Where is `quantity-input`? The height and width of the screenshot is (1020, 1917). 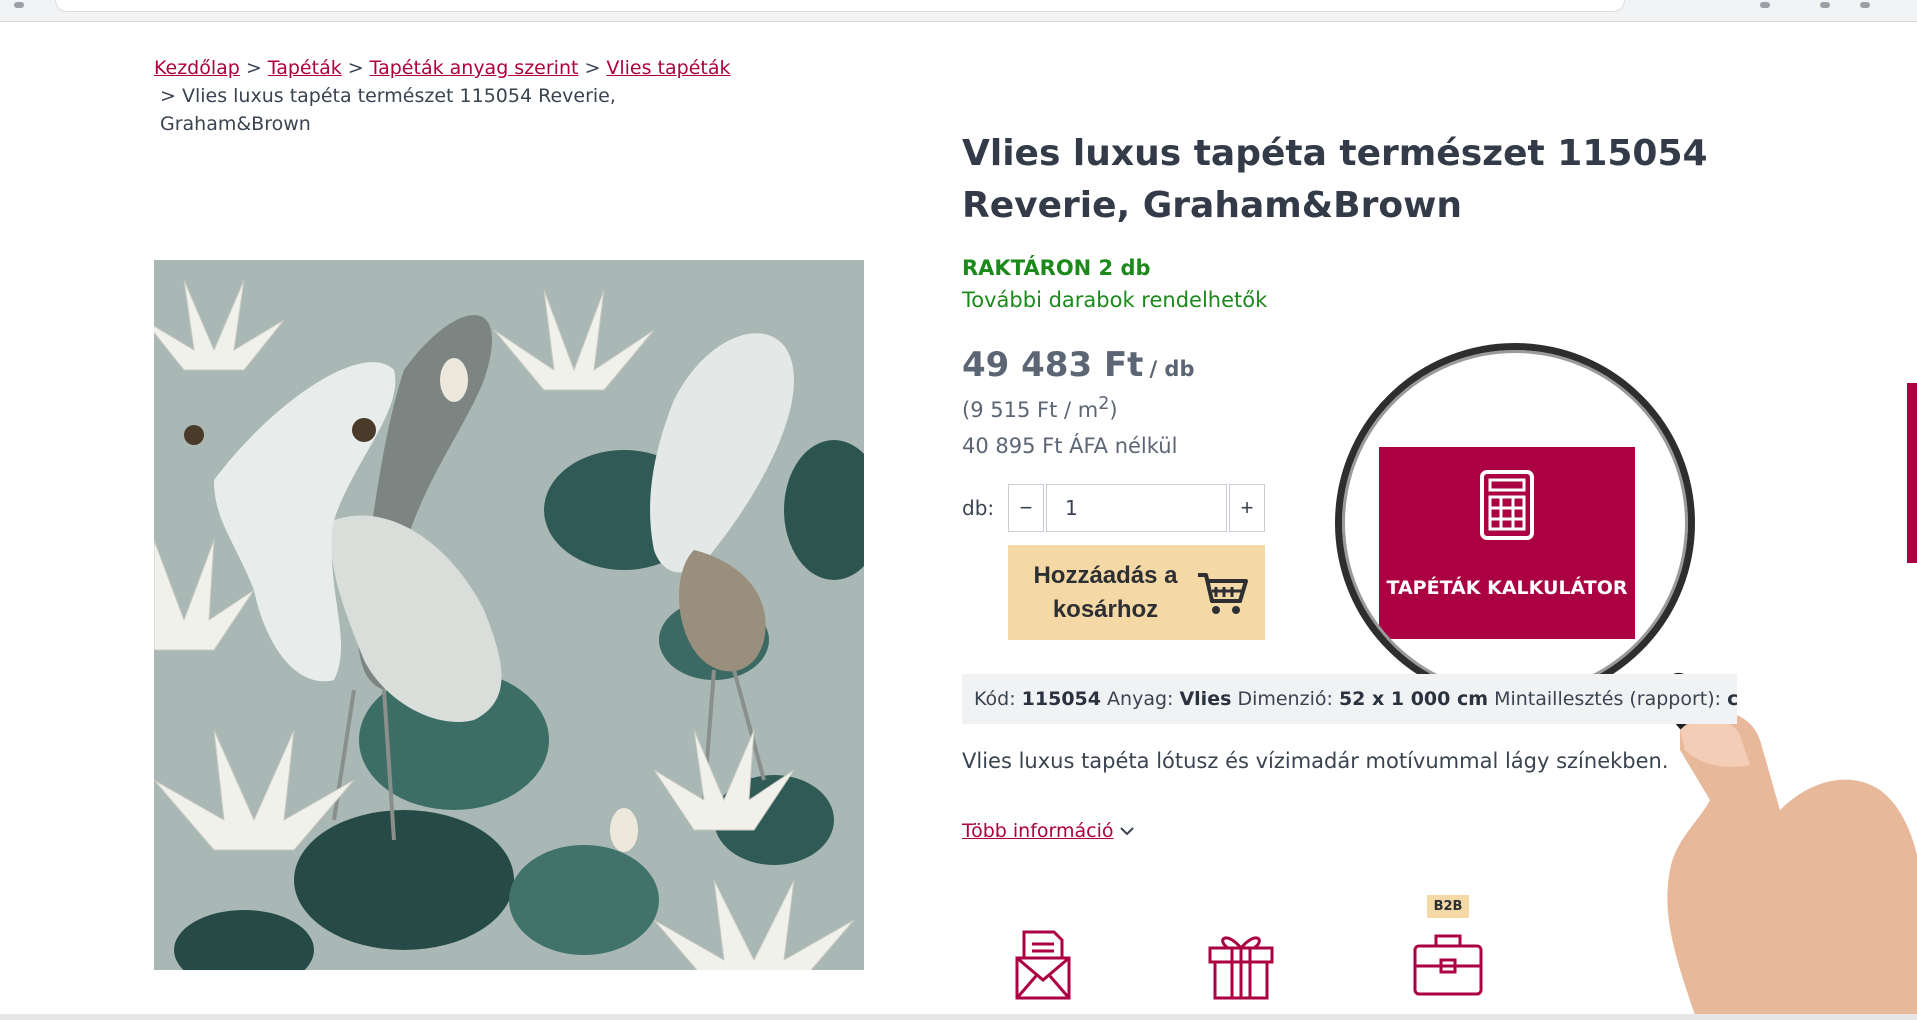 quantity-input is located at coordinates (1136, 508).